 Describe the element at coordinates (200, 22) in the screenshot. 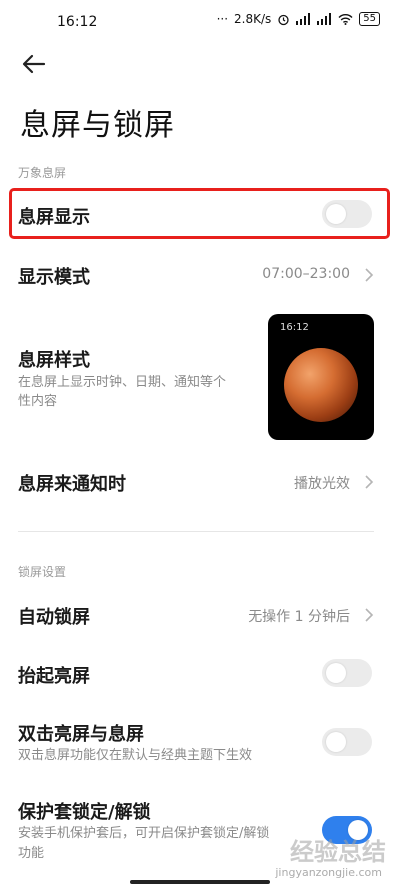

I see `status-bar: 16:12 ··· 2.8K/s 55` at that location.